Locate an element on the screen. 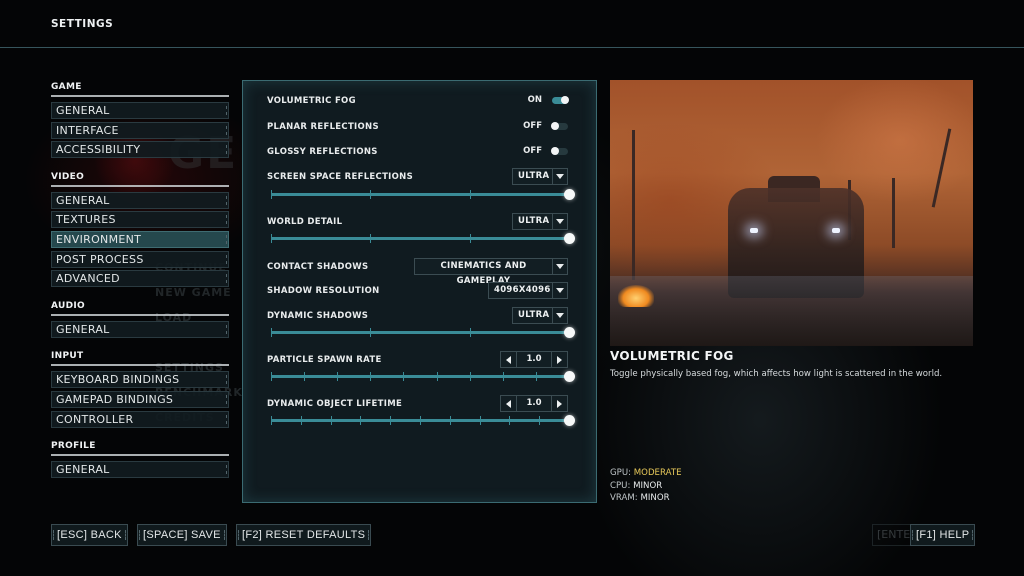 The image size is (1024, 576). setting-label: SHADOW RESOLUTION is located at coordinates (323, 291).